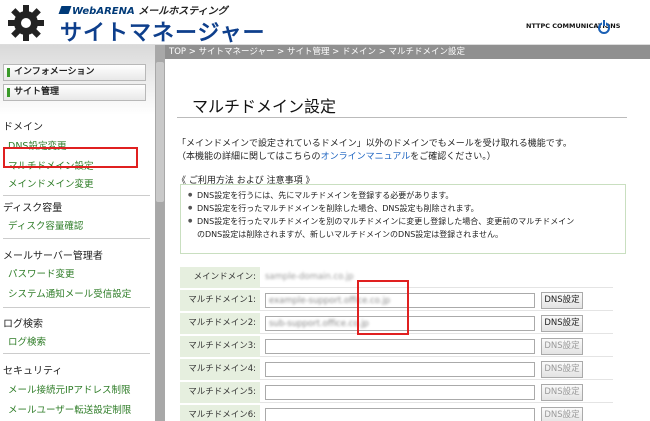  What do you see at coordinates (220, 277) in the screenshot?
I see `main-domain-label: メインドメイン:` at bounding box center [220, 277].